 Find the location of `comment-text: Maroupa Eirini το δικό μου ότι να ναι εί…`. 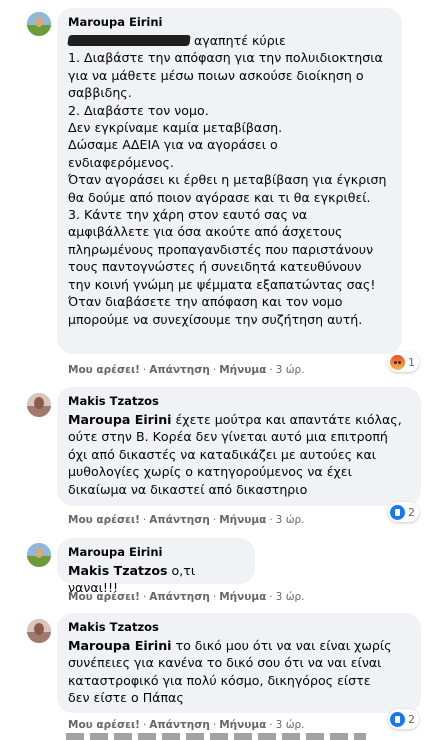

comment-text: Maroupa Eirini το δικό μου ότι να ναι εί… is located at coordinates (239, 672).